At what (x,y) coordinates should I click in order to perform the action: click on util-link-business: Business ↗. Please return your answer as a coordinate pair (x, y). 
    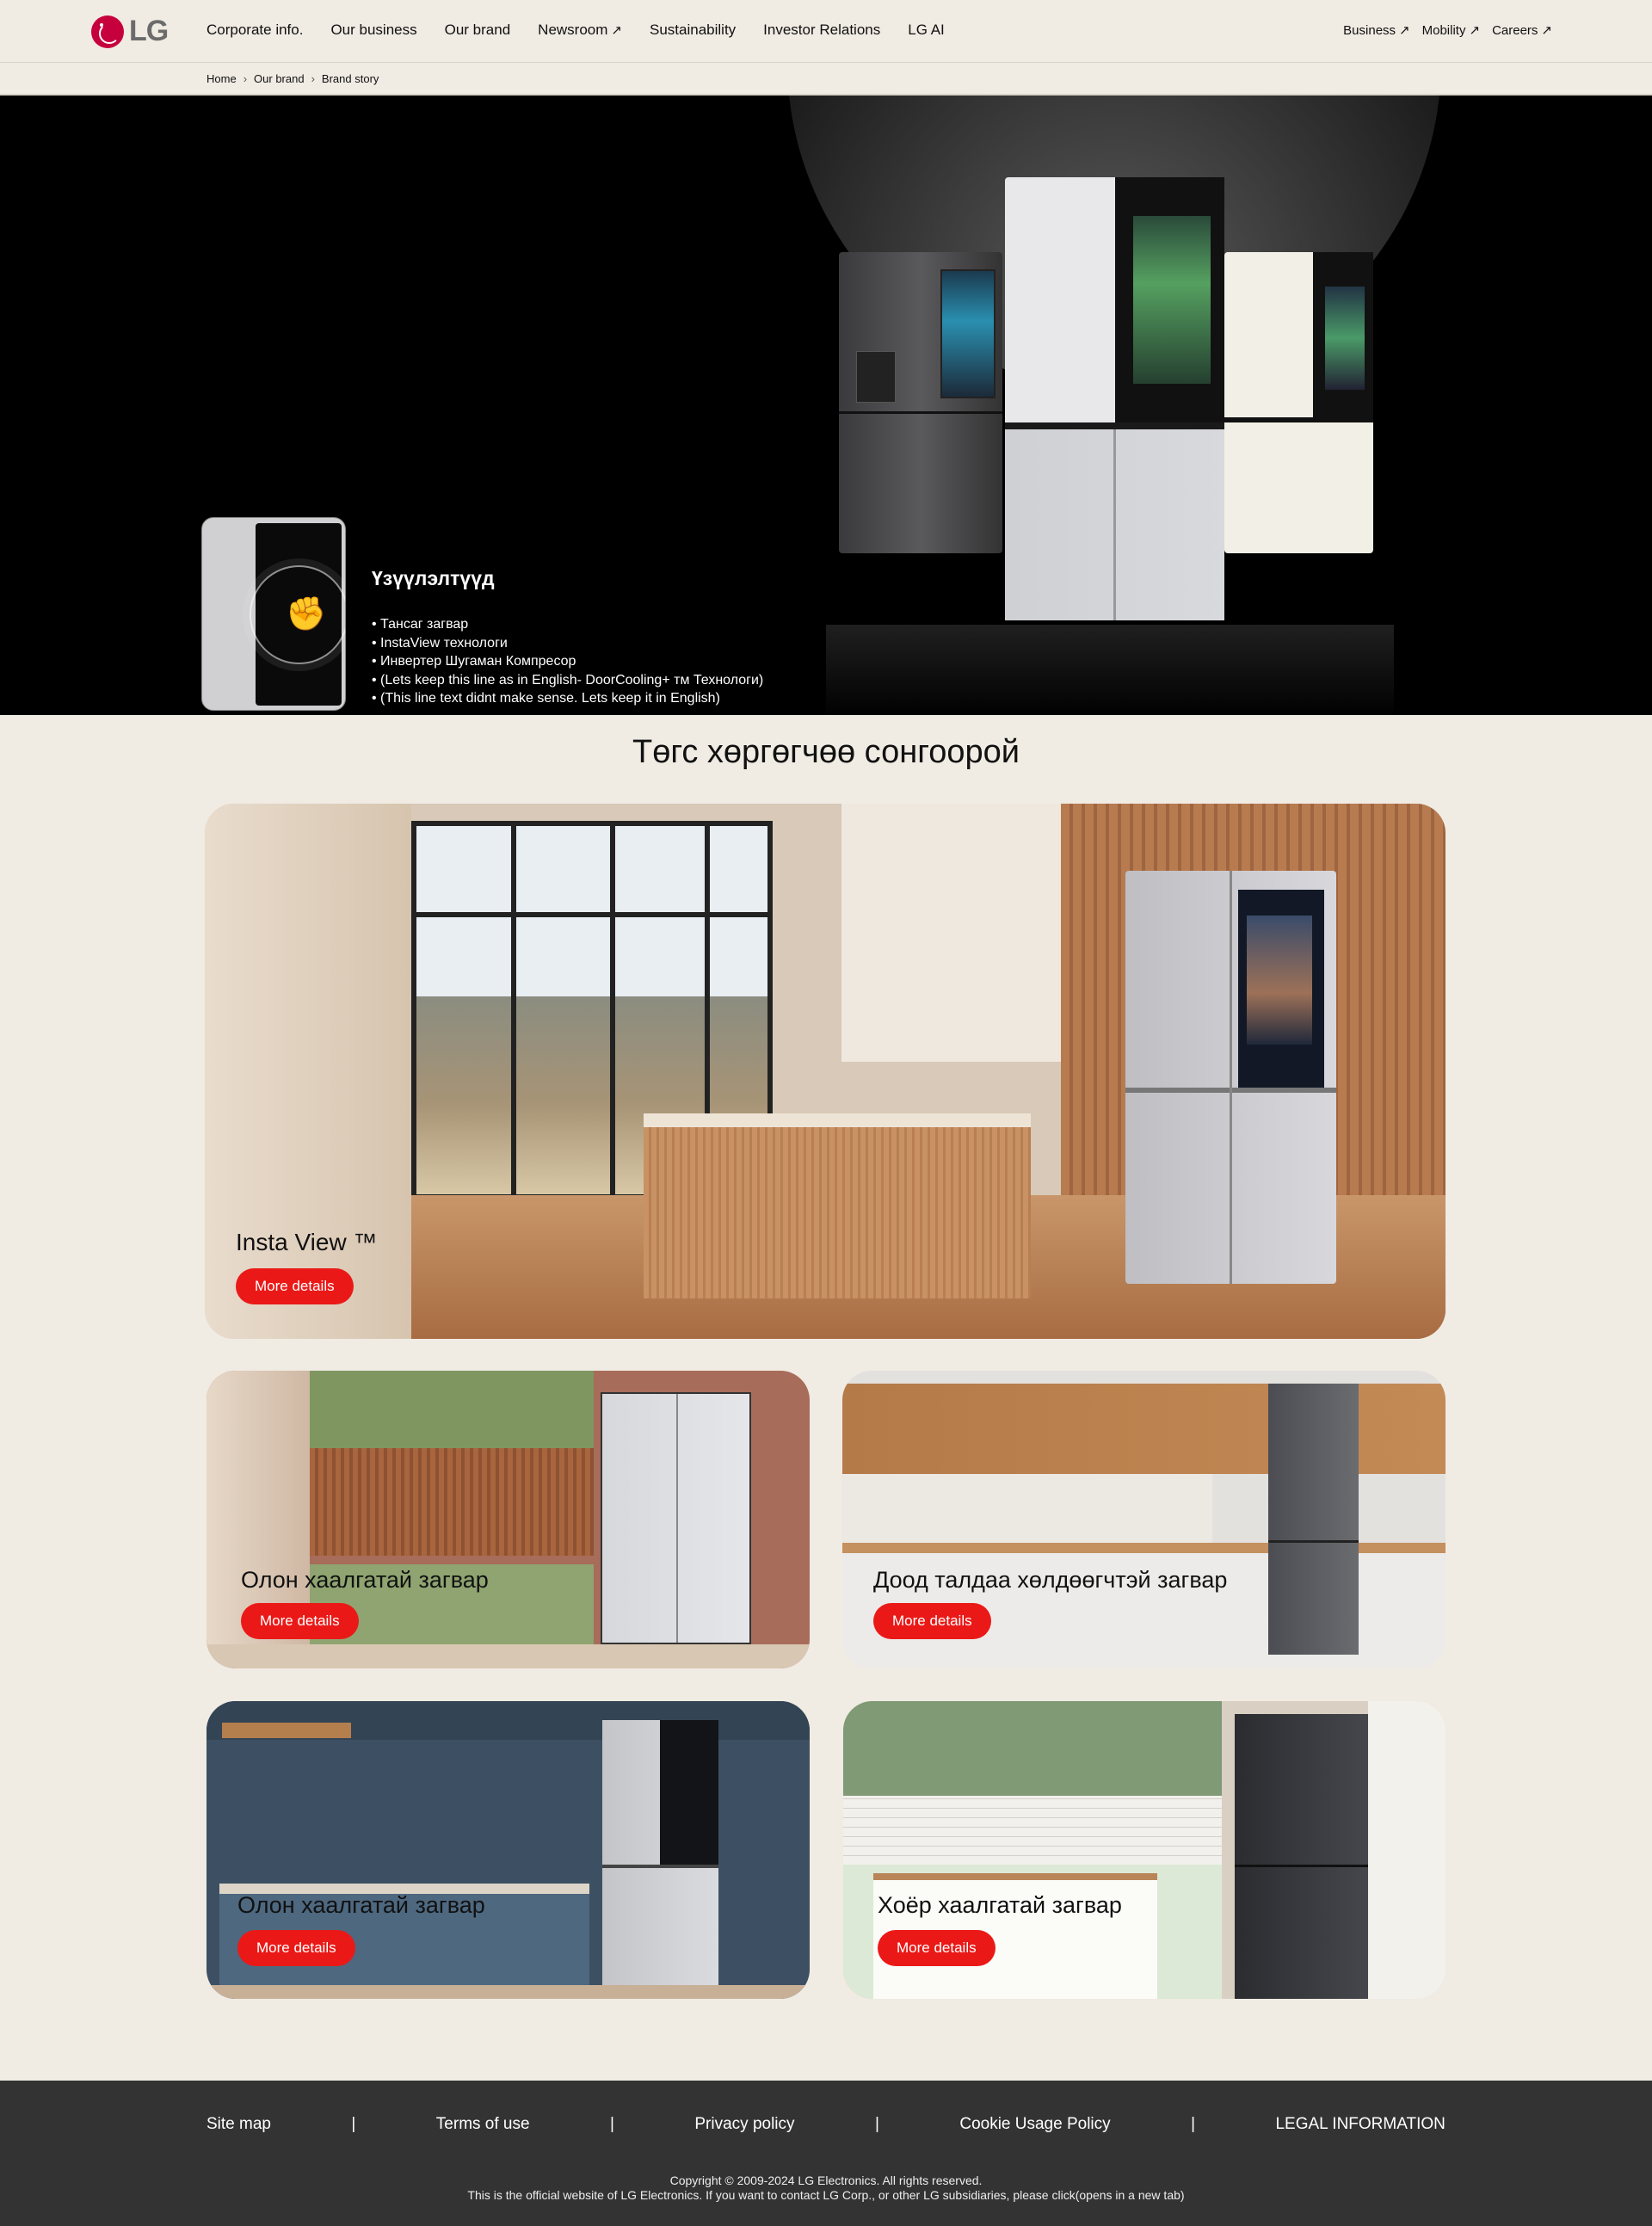
    Looking at the image, I should click on (1376, 30).